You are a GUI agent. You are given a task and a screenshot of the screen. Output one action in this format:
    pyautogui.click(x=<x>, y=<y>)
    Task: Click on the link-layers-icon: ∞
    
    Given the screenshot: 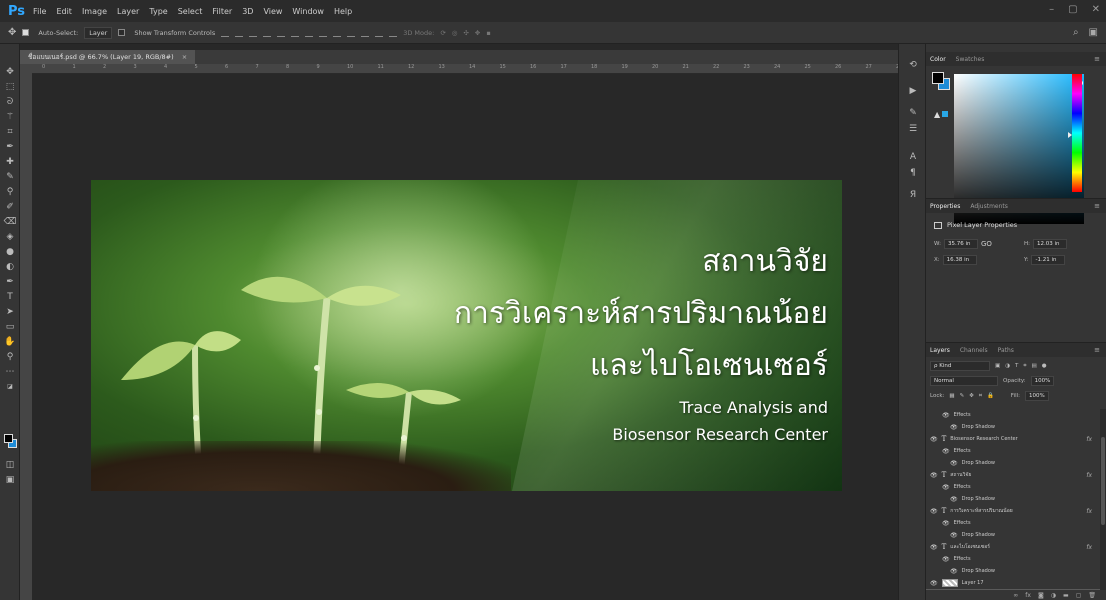 What is the action you would take?
    pyautogui.click(x=1015, y=595)
    